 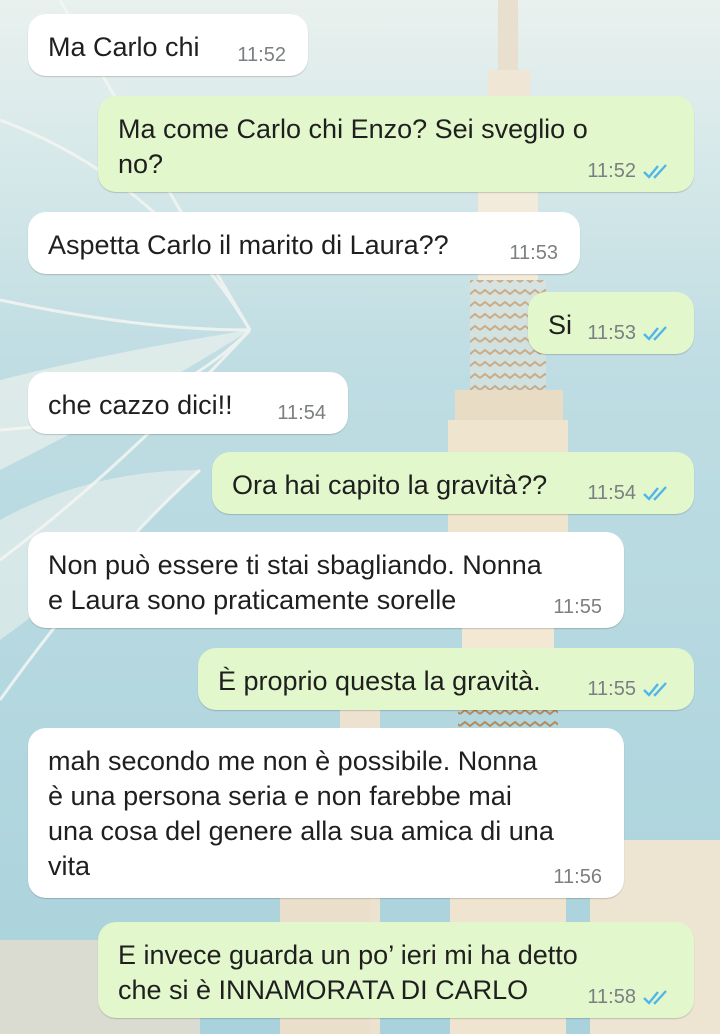 What do you see at coordinates (248, 245) in the screenshot?
I see `message-text: Aspetta Carlo il marito di Laura??` at bounding box center [248, 245].